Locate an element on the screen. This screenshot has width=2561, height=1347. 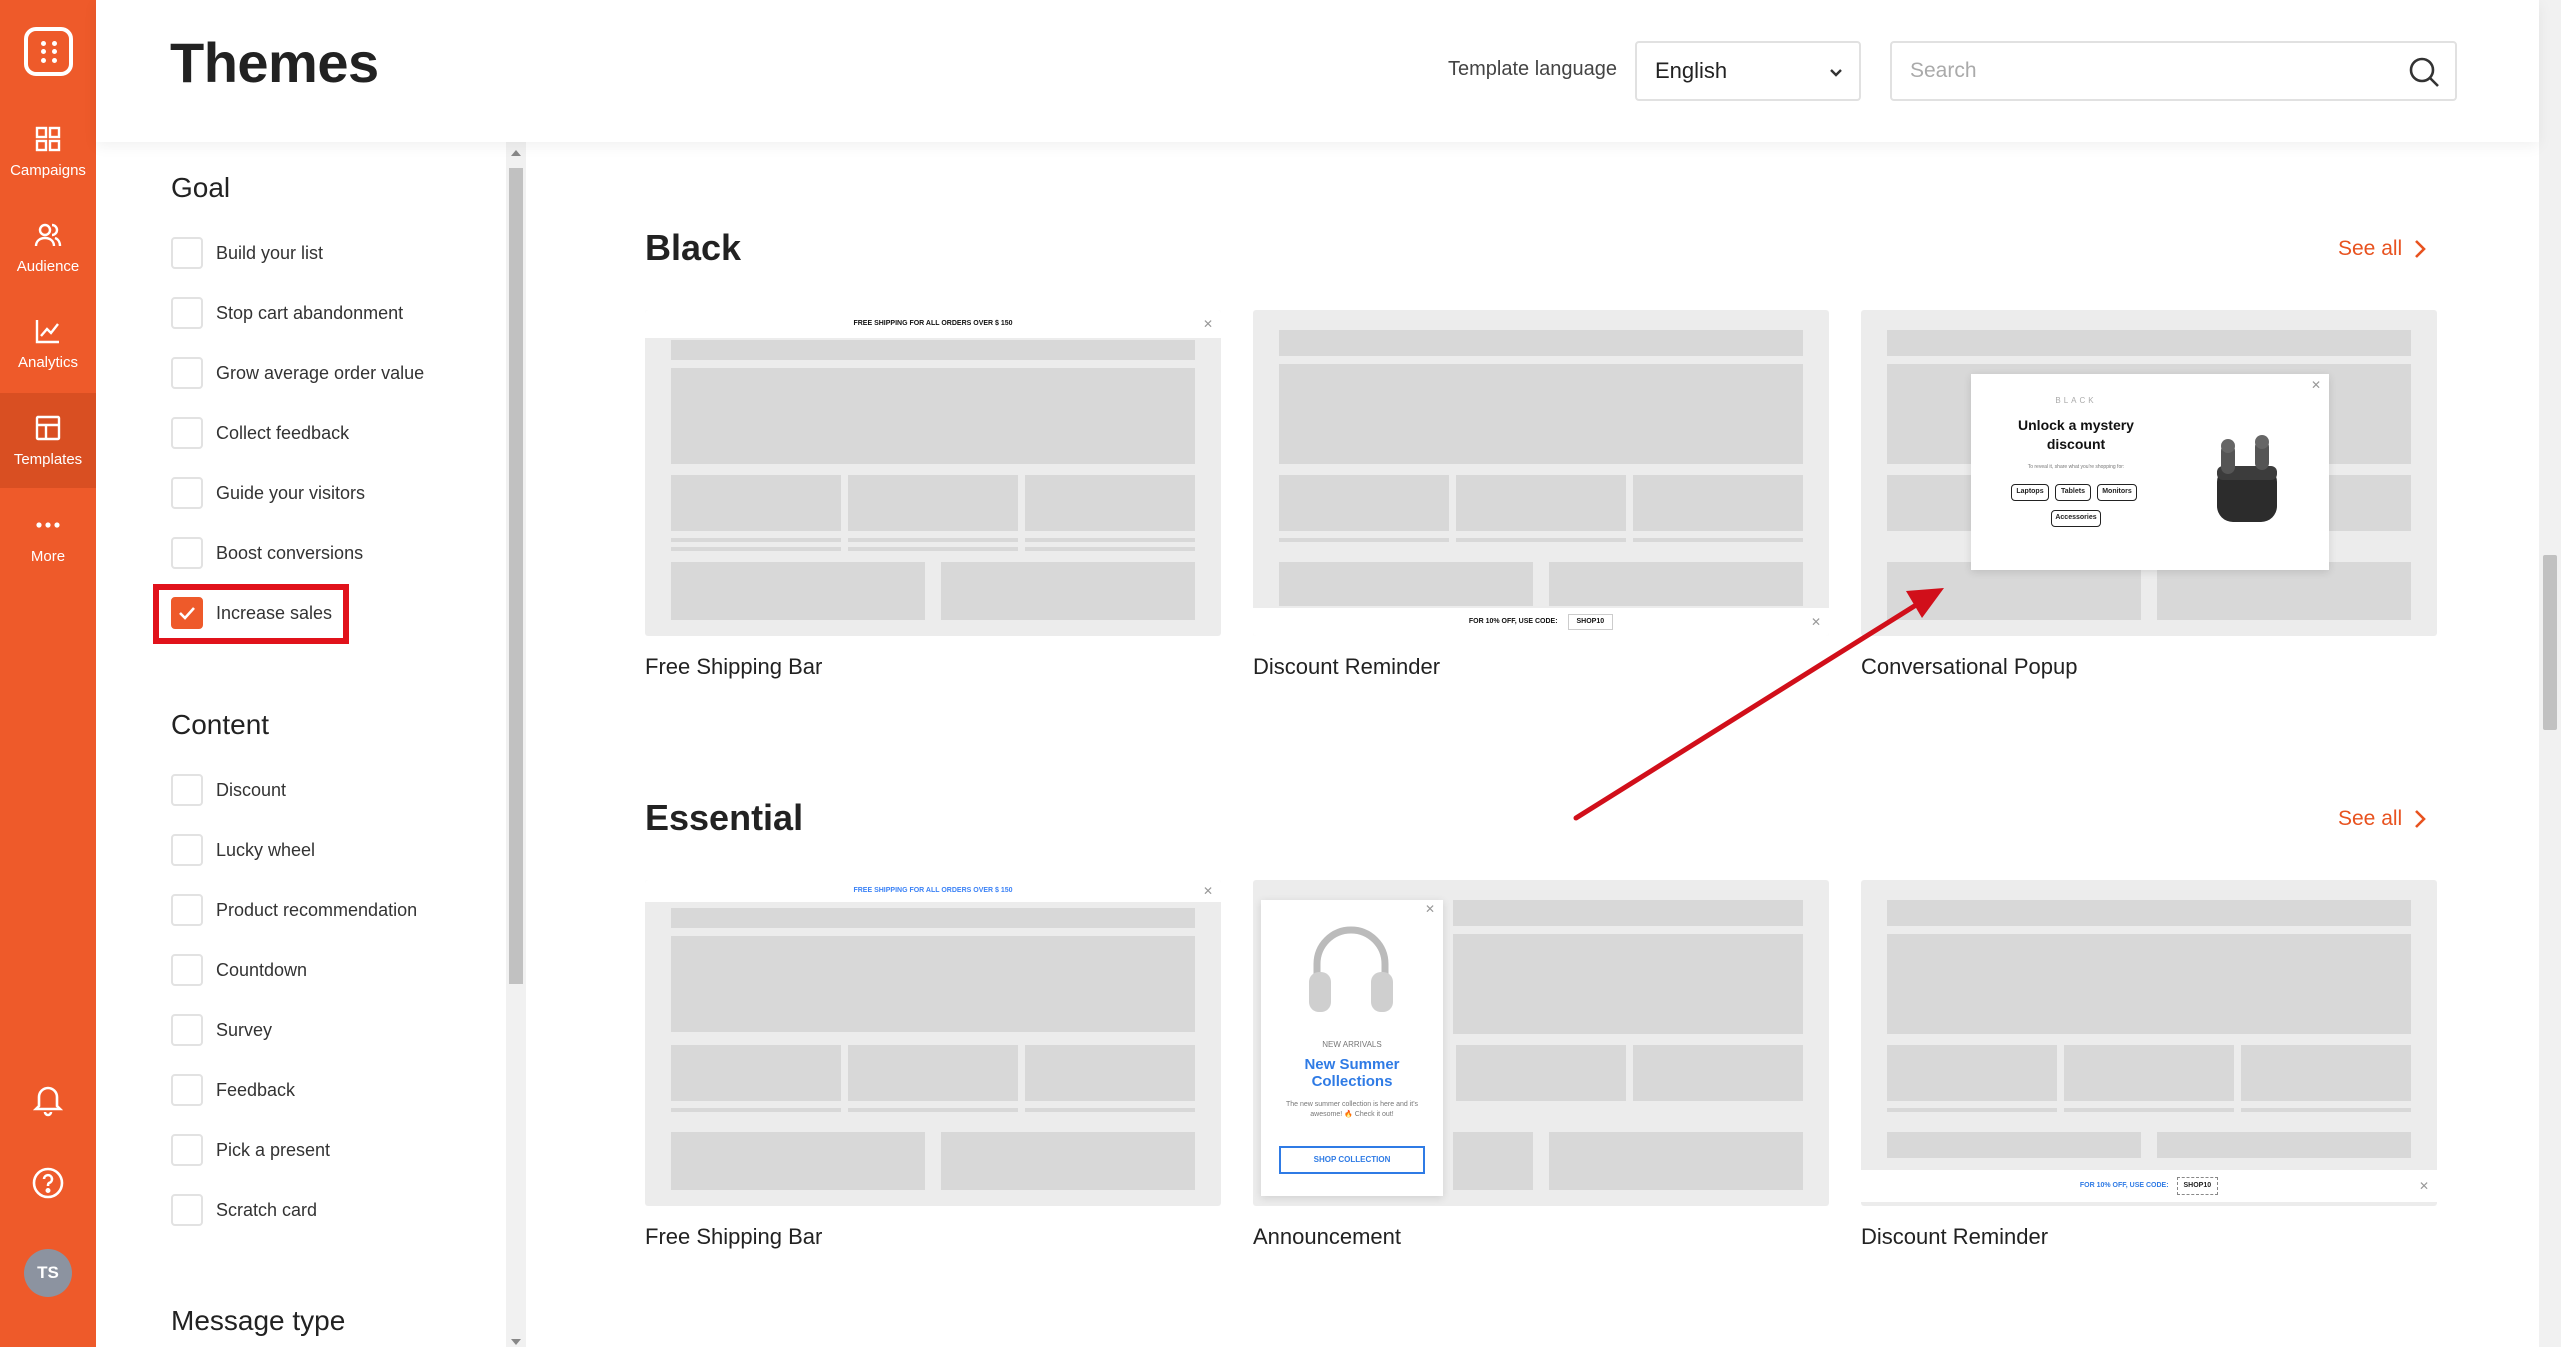
search-placeholder: Search is located at coordinates (1943, 70).